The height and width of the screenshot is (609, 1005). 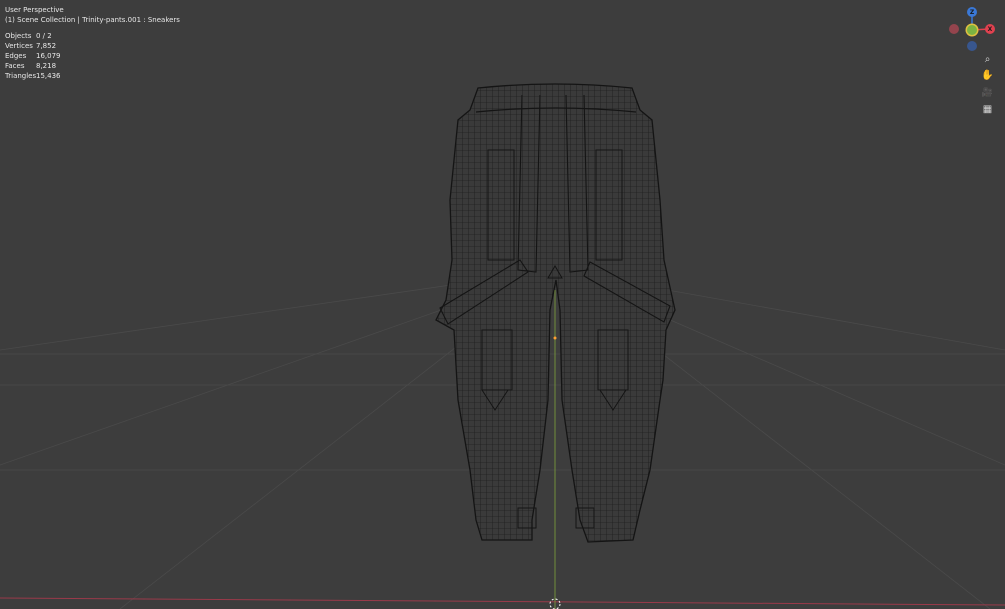 What do you see at coordinates (972, 46) in the screenshot?
I see `gizmo-neg-z-axis` at bounding box center [972, 46].